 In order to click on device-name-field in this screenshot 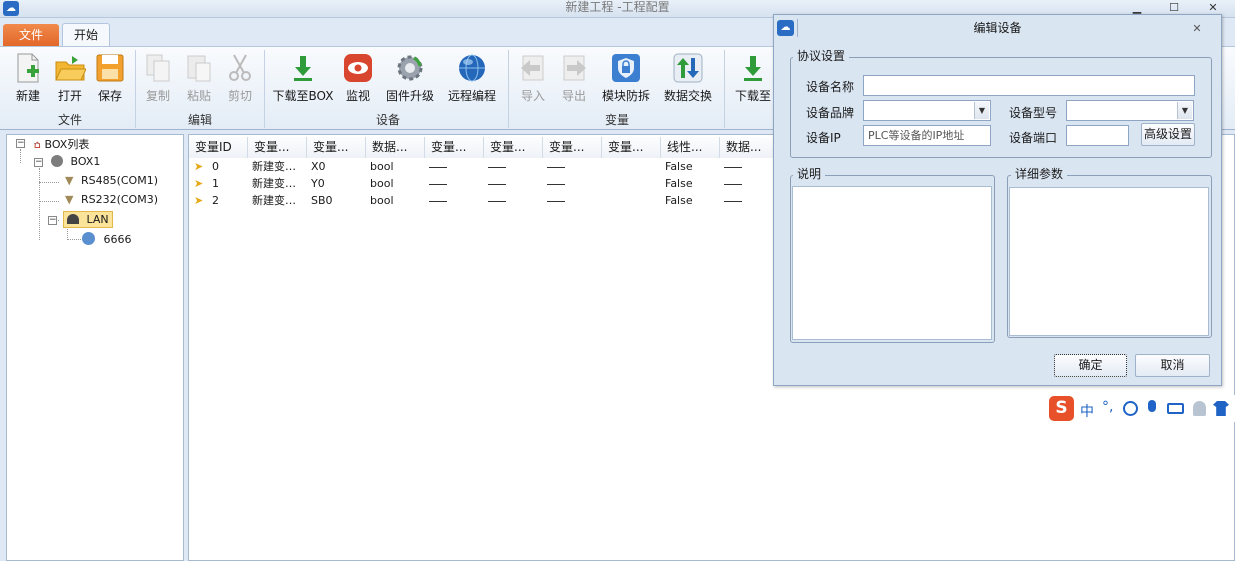, I will do `click(1029, 85)`.